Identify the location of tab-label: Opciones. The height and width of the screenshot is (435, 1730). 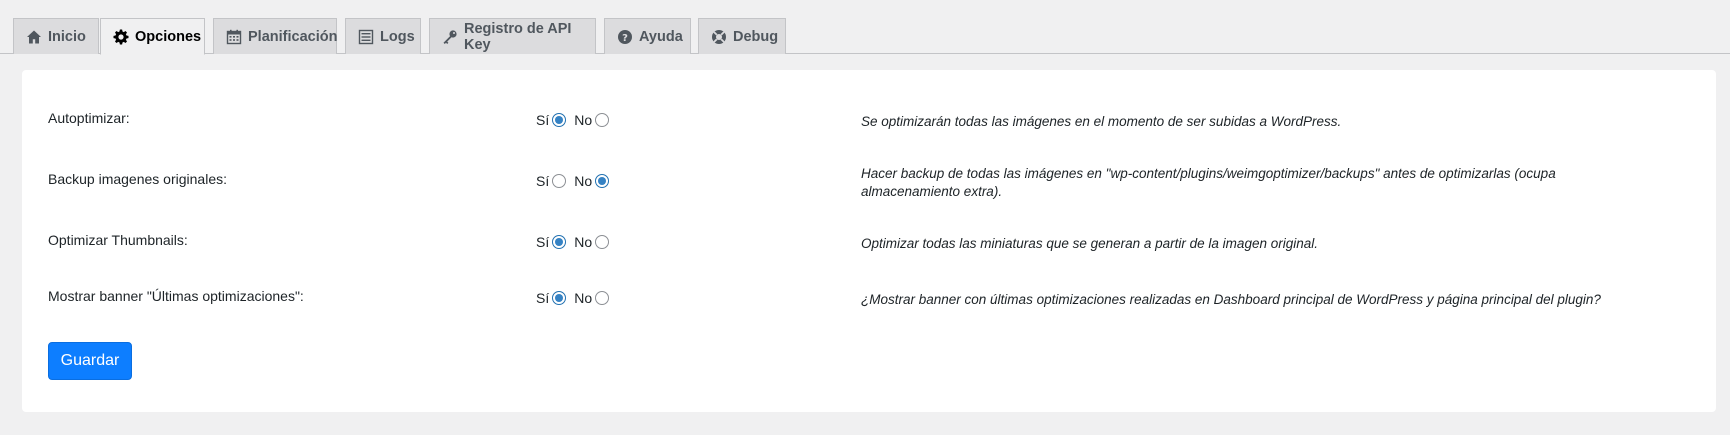
(168, 36).